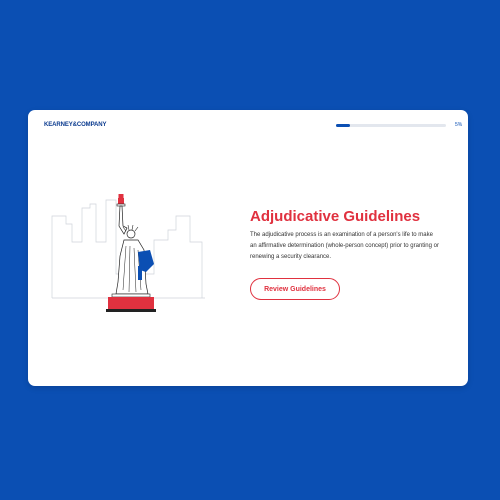  Describe the element at coordinates (343, 125) in the screenshot. I see `progress-fill` at that location.